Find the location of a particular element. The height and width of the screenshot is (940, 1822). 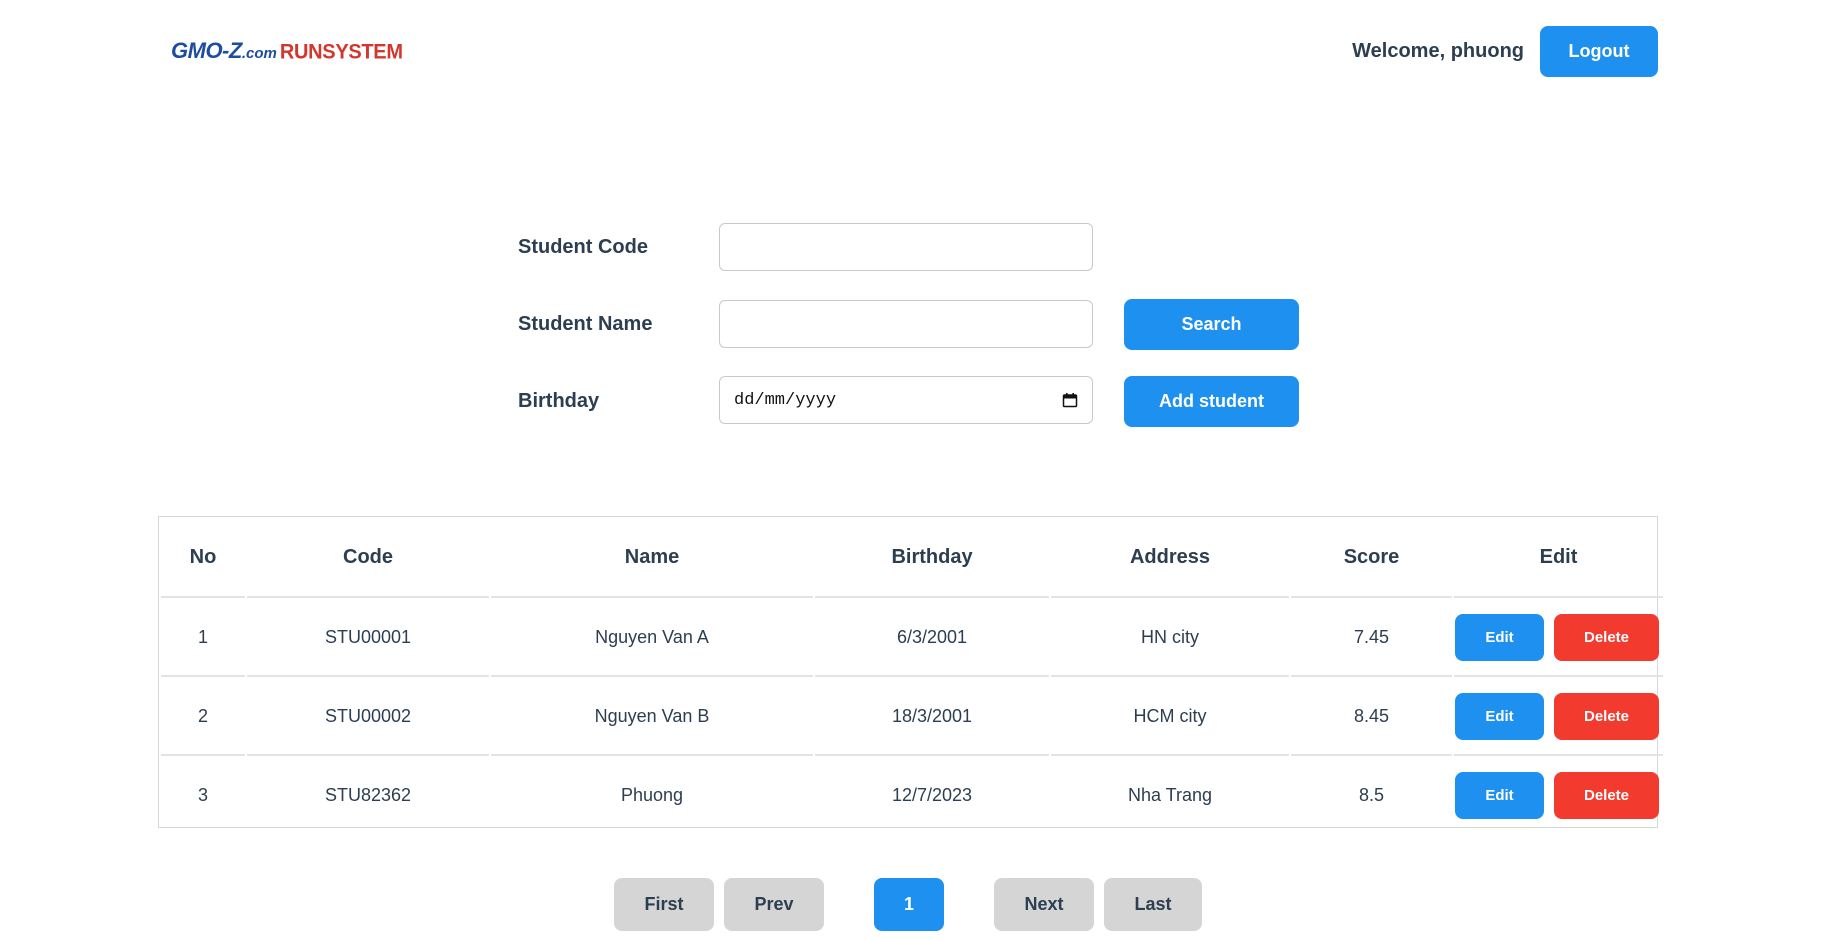

birthday-placeholder: dd/mm/yyyy is located at coordinates (785, 400).